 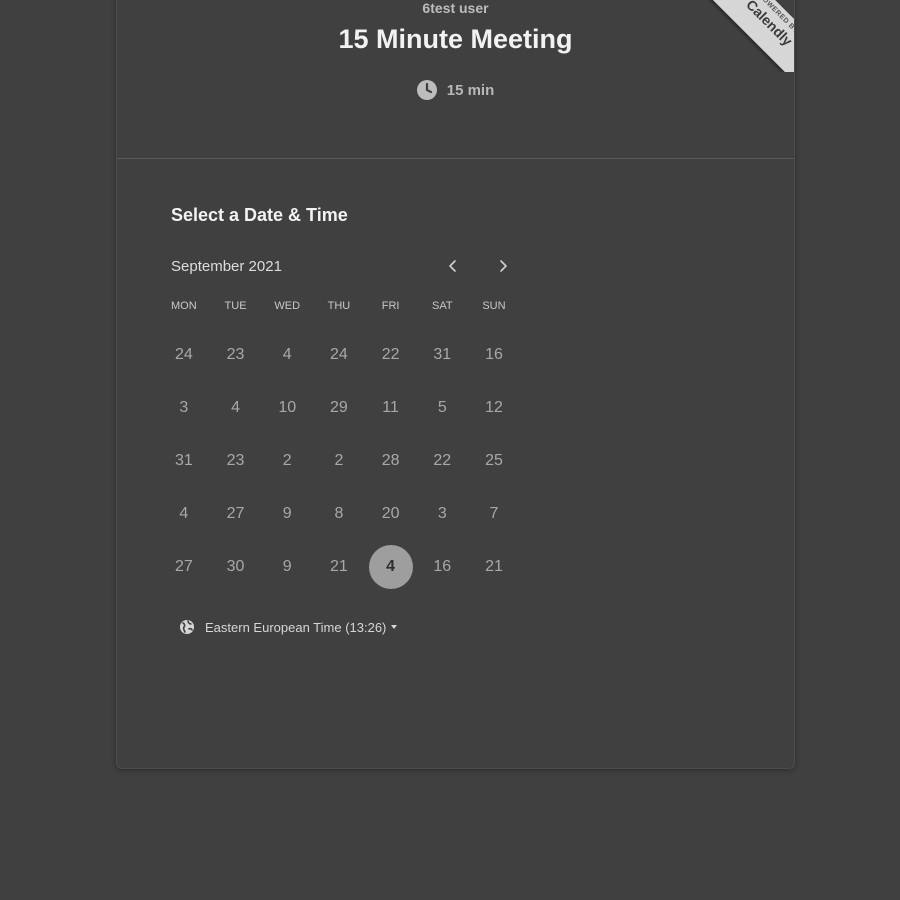 What do you see at coordinates (339, 513) in the screenshot?
I see `calendar-day: 8` at bounding box center [339, 513].